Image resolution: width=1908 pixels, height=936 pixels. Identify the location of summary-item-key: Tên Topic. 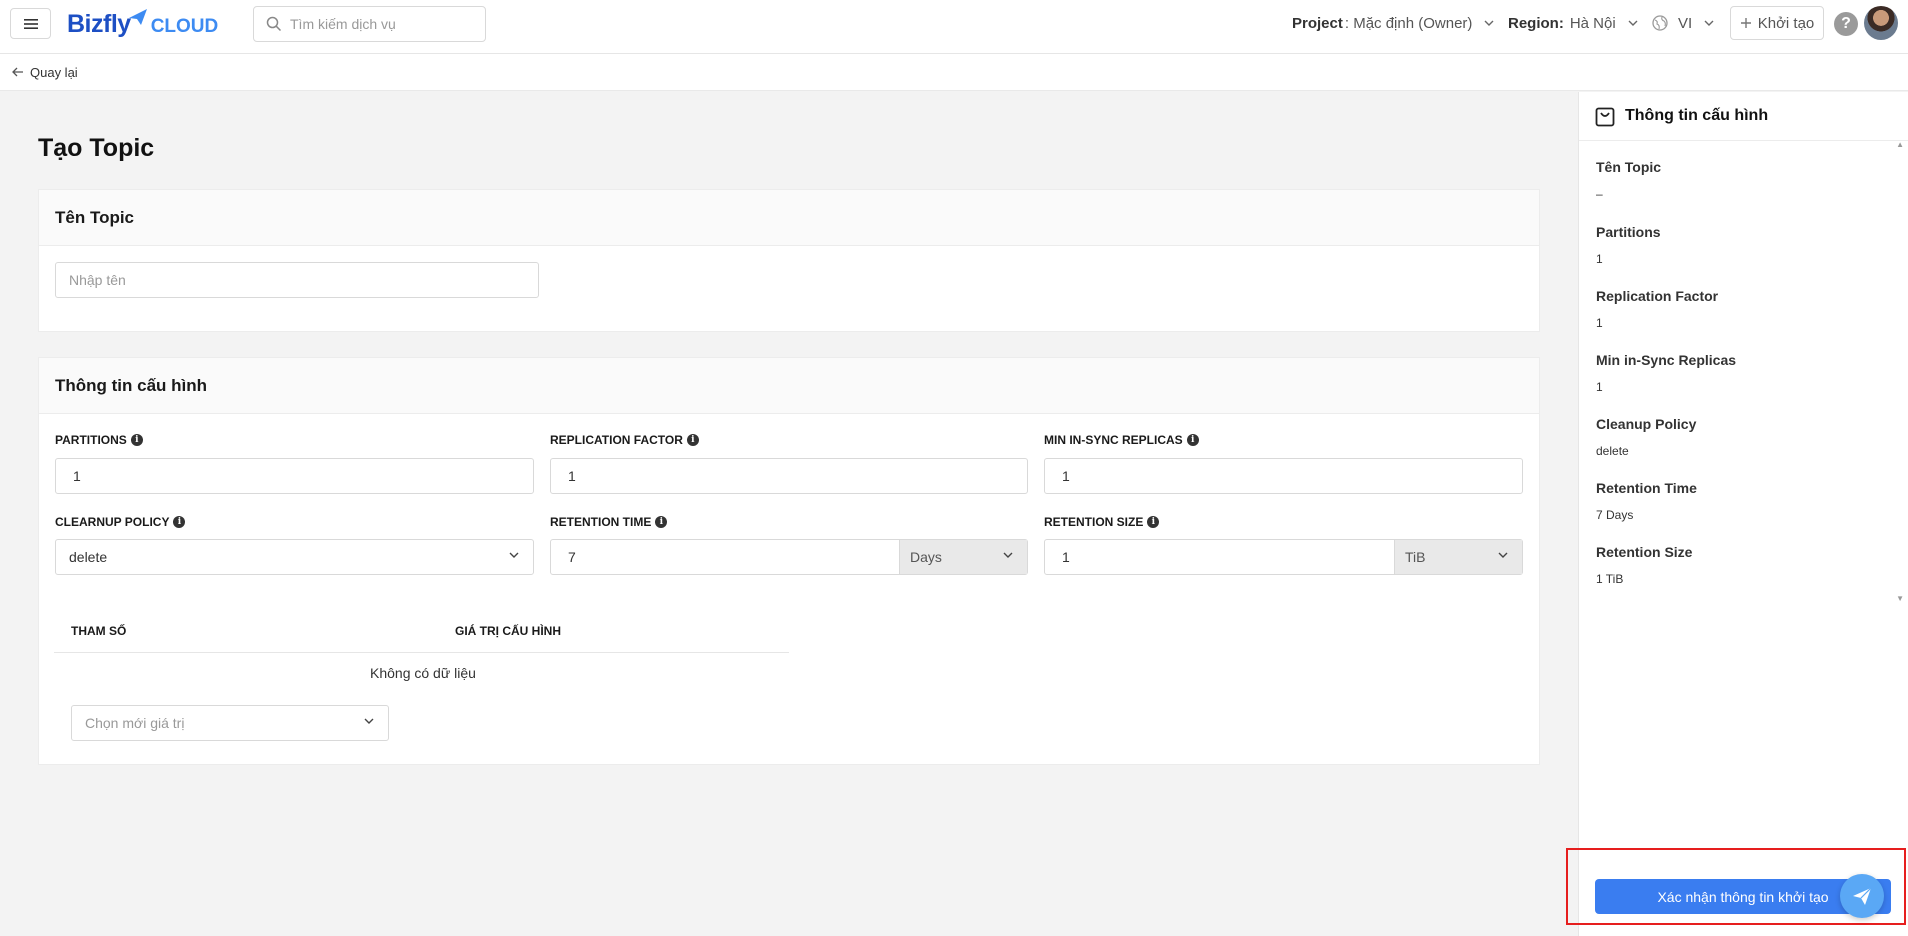
(1629, 167).